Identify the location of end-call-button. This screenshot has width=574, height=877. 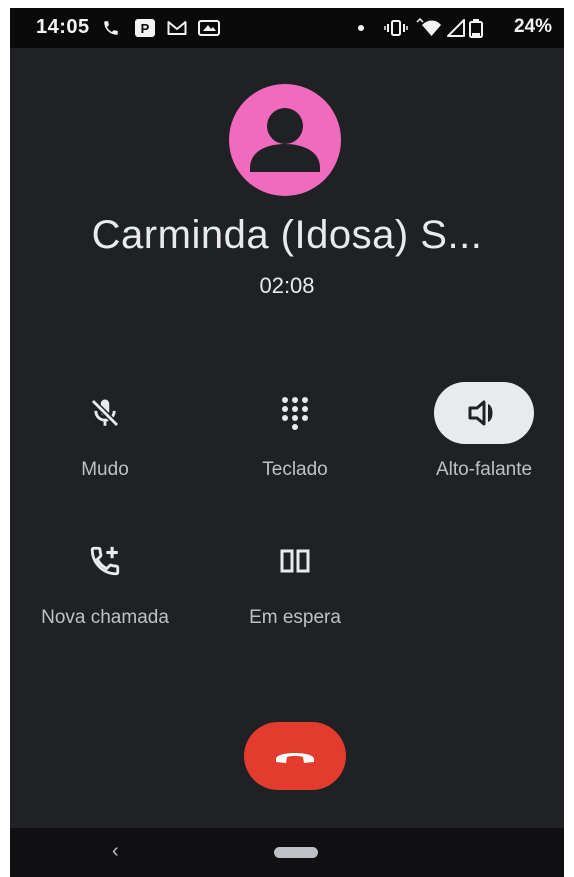
(295, 756).